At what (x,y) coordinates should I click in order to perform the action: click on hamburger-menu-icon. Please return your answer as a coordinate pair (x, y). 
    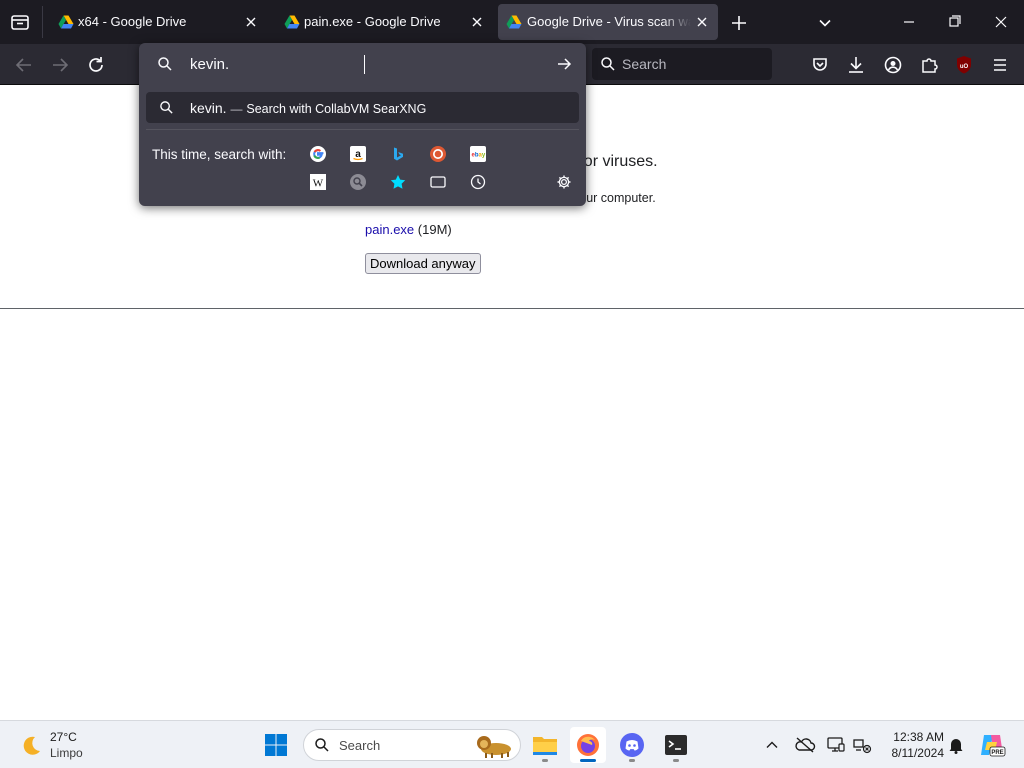
    Looking at the image, I should click on (1000, 65).